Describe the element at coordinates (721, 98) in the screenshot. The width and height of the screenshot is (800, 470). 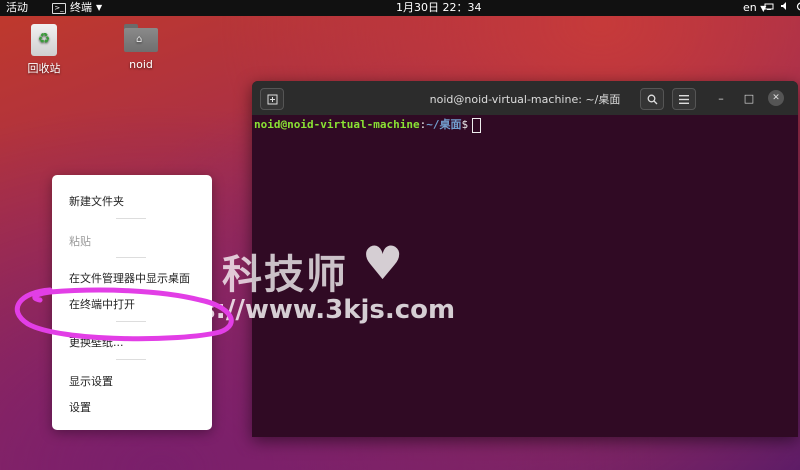
I see `minimize-button: –` at that location.